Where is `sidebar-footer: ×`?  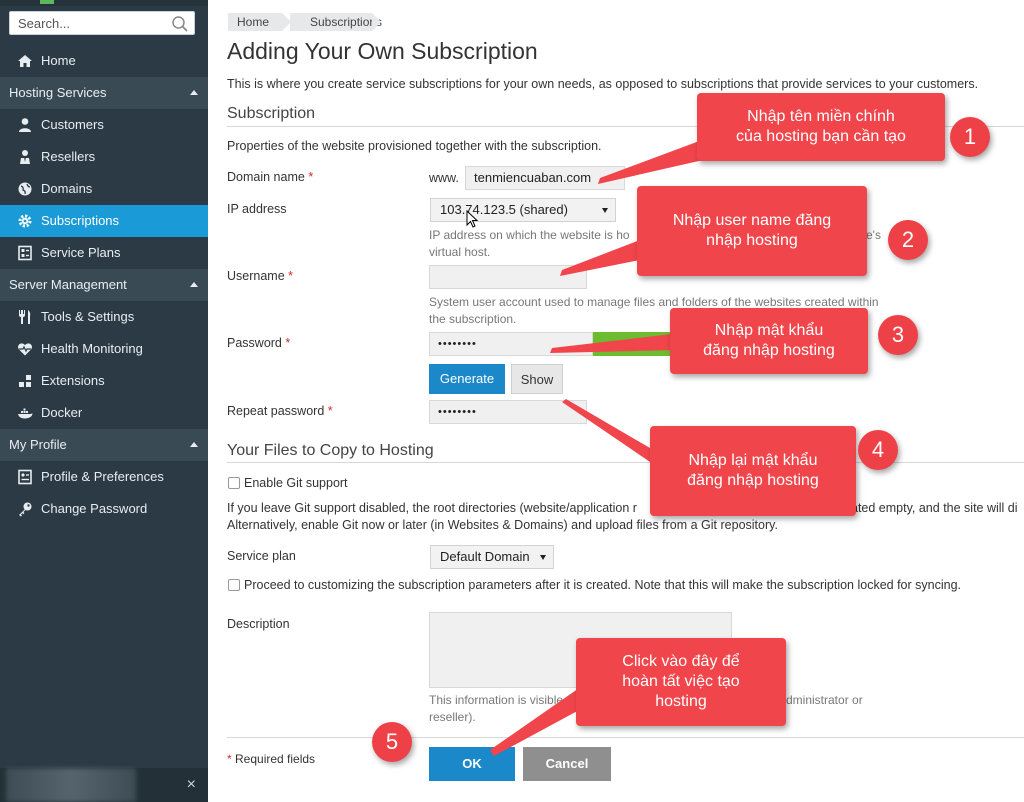 sidebar-footer: × is located at coordinates (104, 785).